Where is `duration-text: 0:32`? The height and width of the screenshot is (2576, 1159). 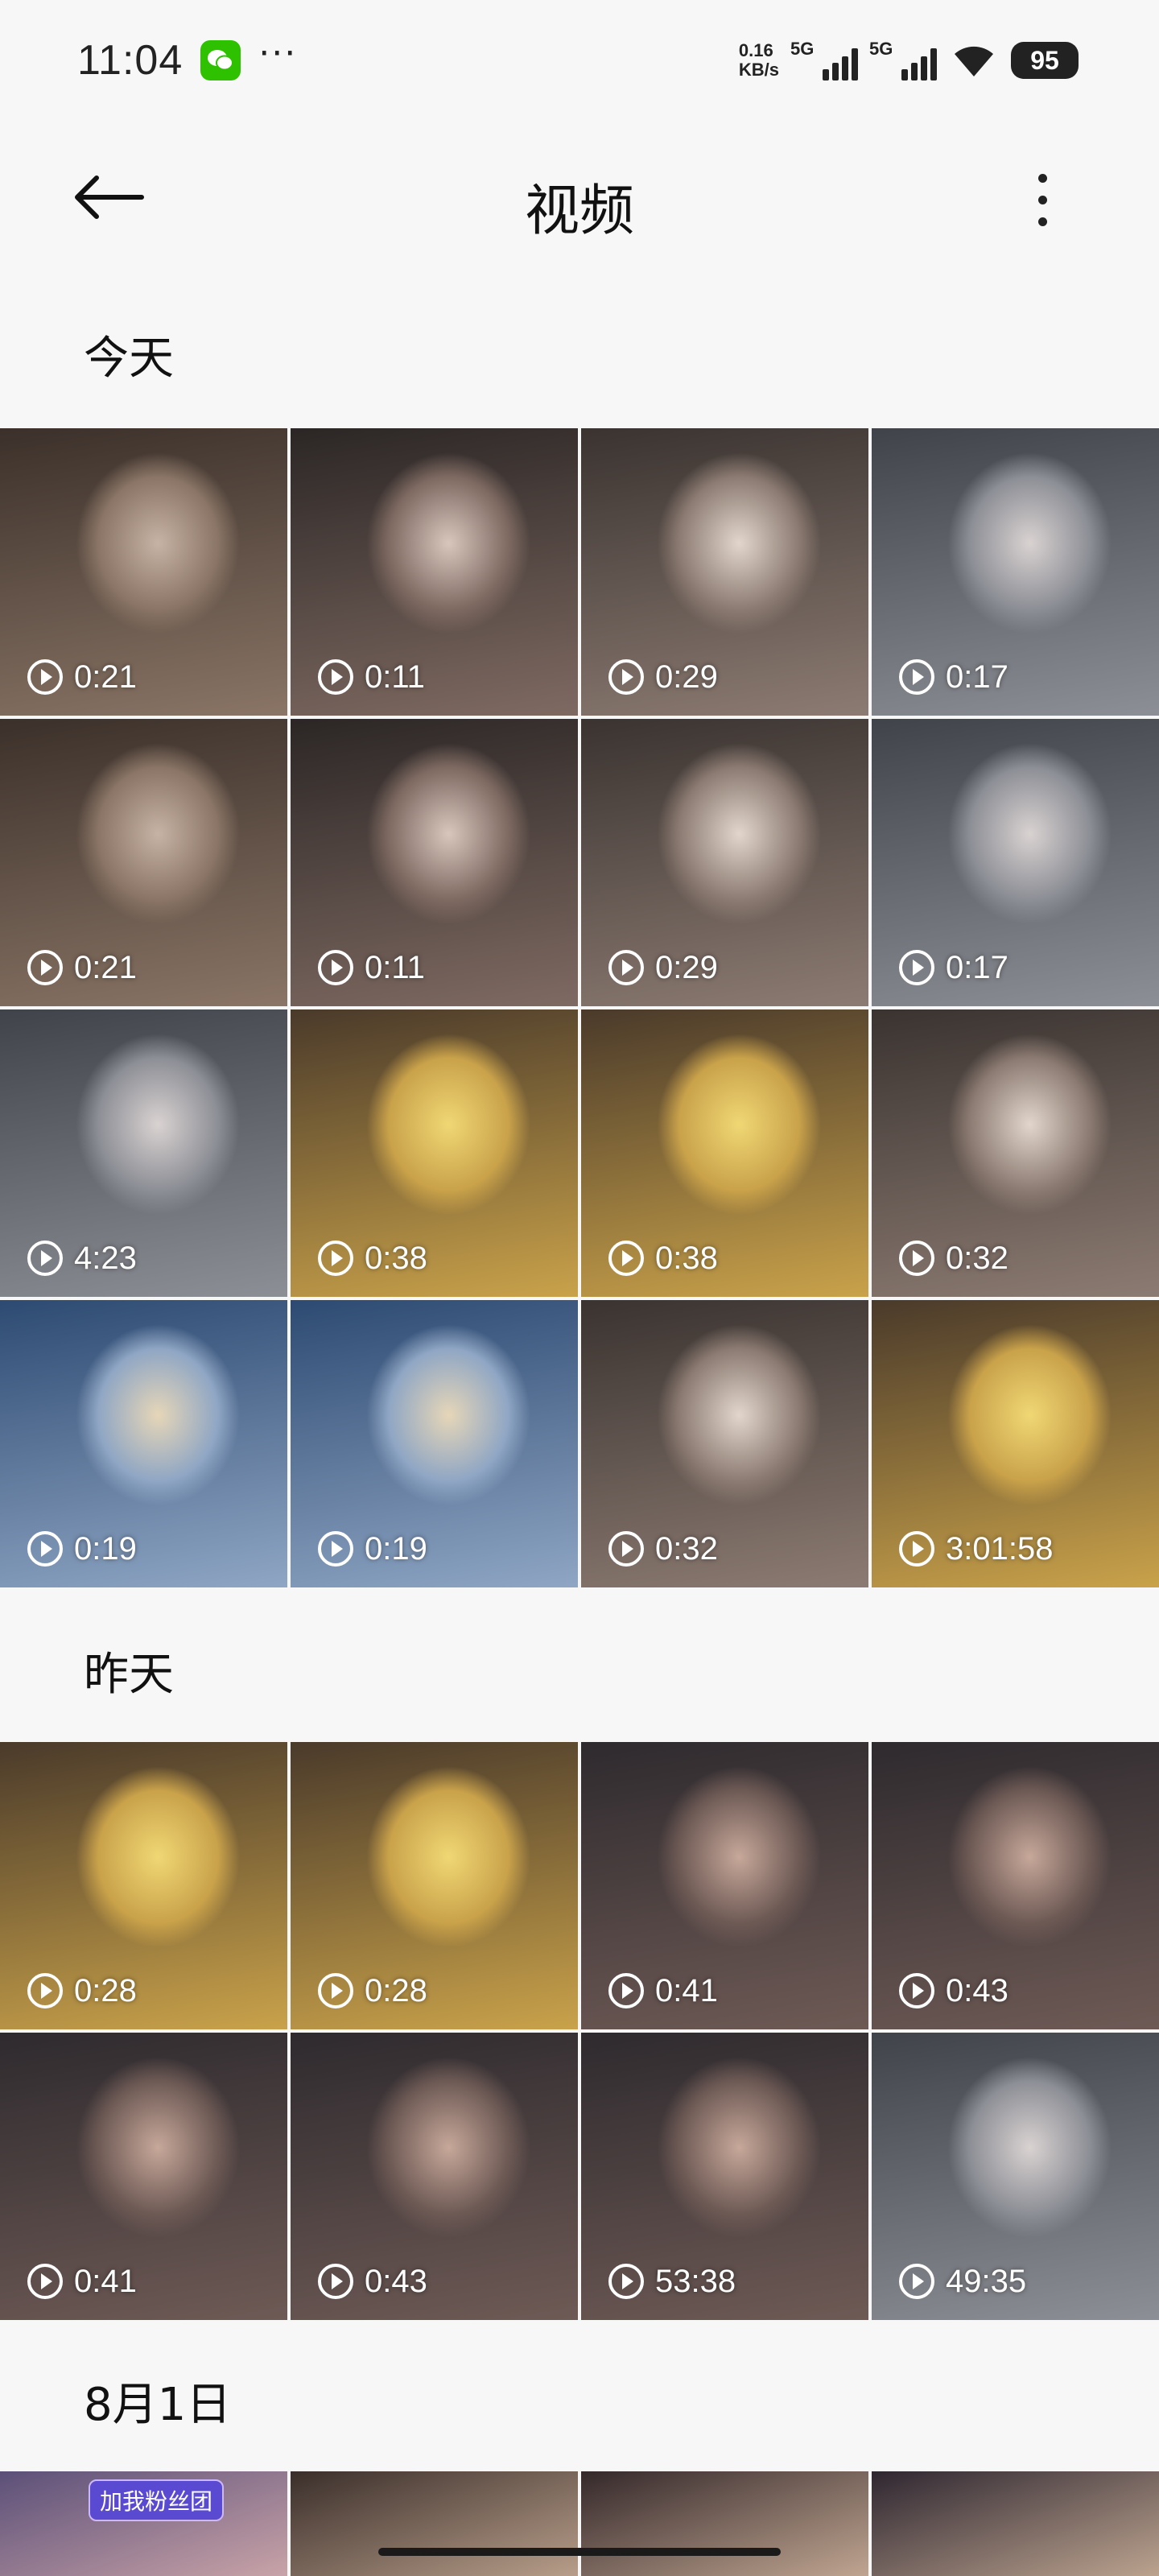
duration-text: 0:32 is located at coordinates (977, 1258).